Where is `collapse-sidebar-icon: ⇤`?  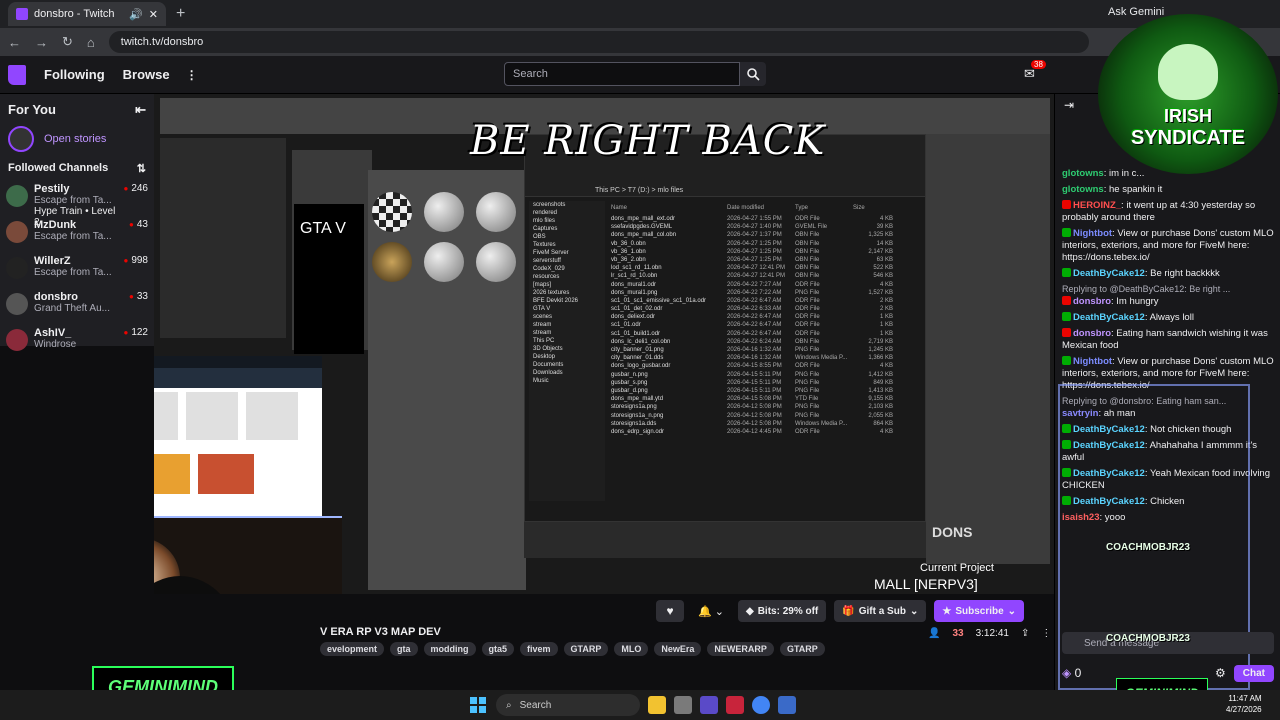 collapse-sidebar-icon: ⇤ is located at coordinates (140, 110).